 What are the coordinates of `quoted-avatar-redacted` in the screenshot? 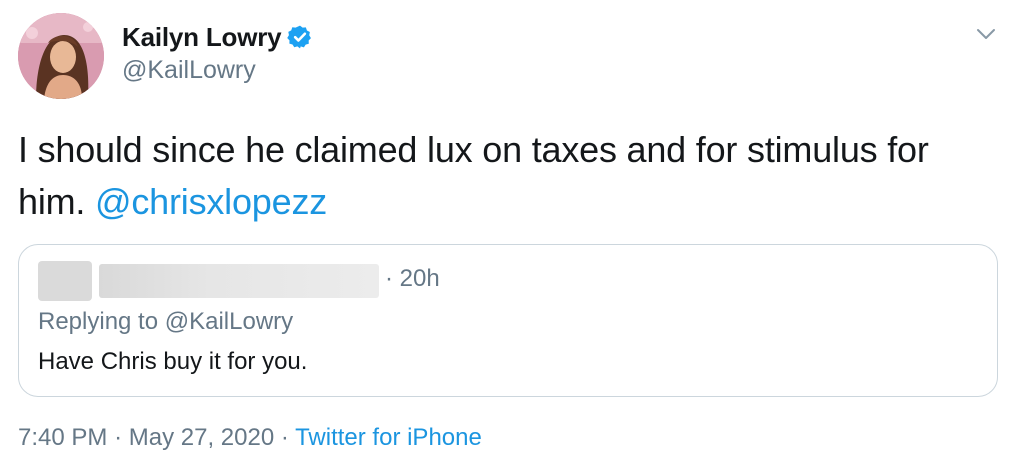 It's located at (65, 281).